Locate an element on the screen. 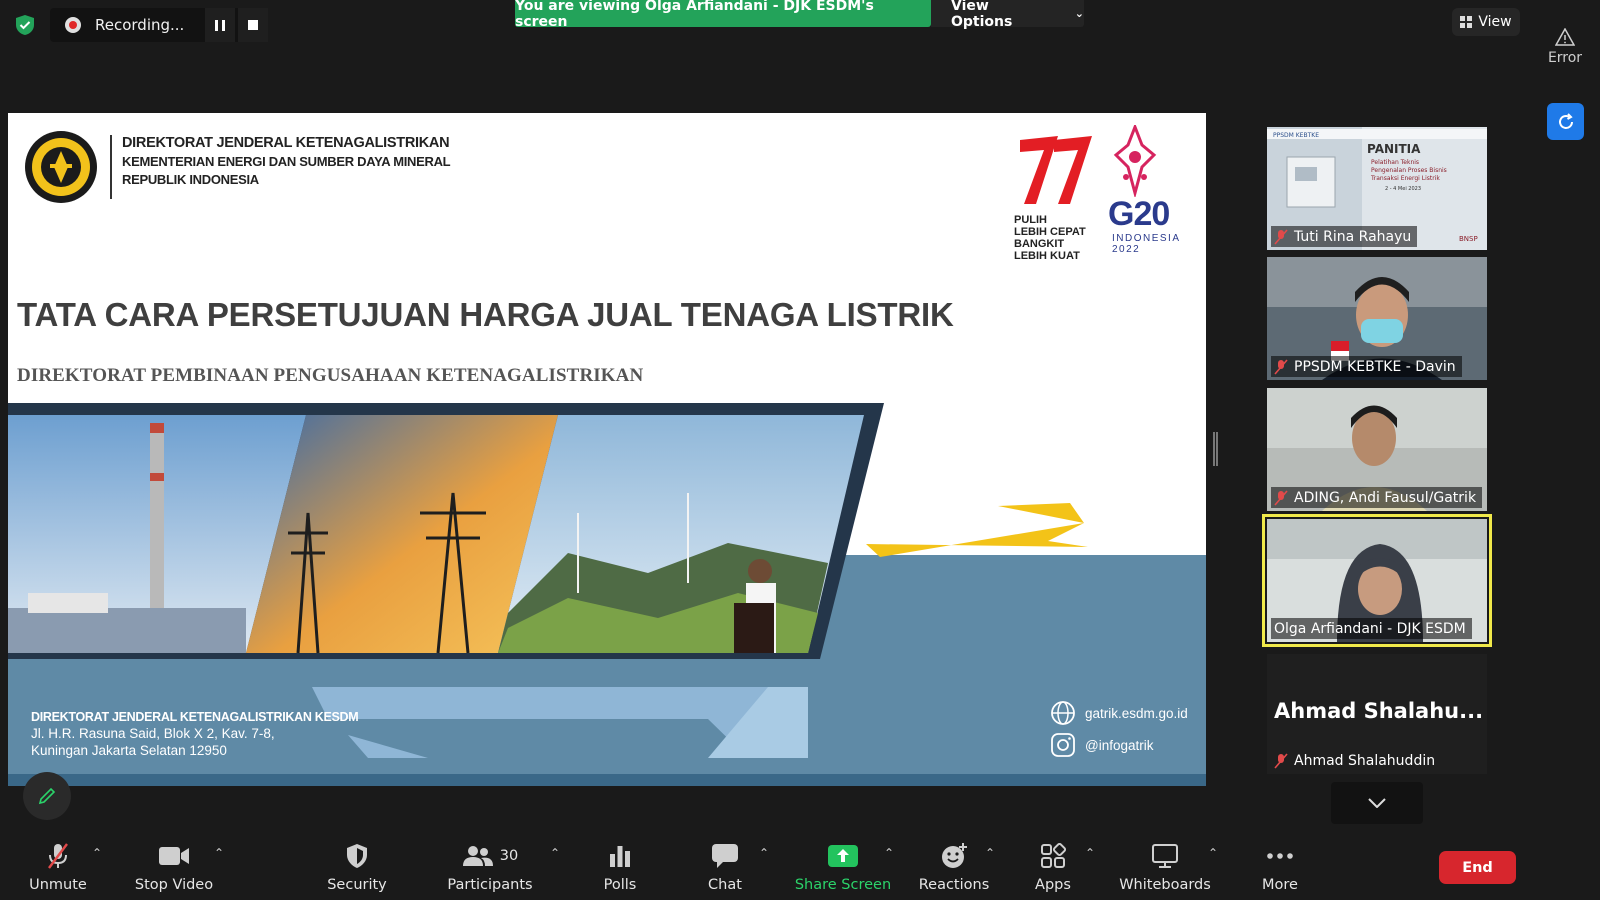 The width and height of the screenshot is (1600, 900). annotate-button is located at coordinates (47, 796).